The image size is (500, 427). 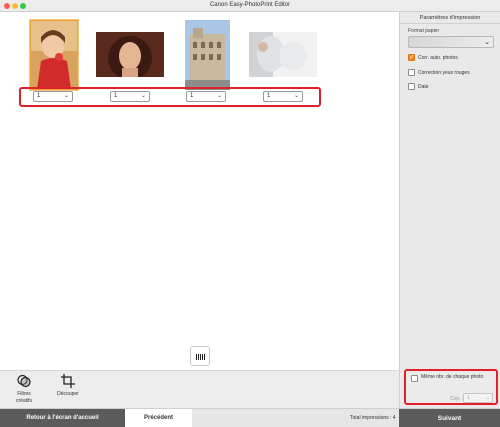 I want to click on checkbox-checked: ✓, so click(x=411, y=57).